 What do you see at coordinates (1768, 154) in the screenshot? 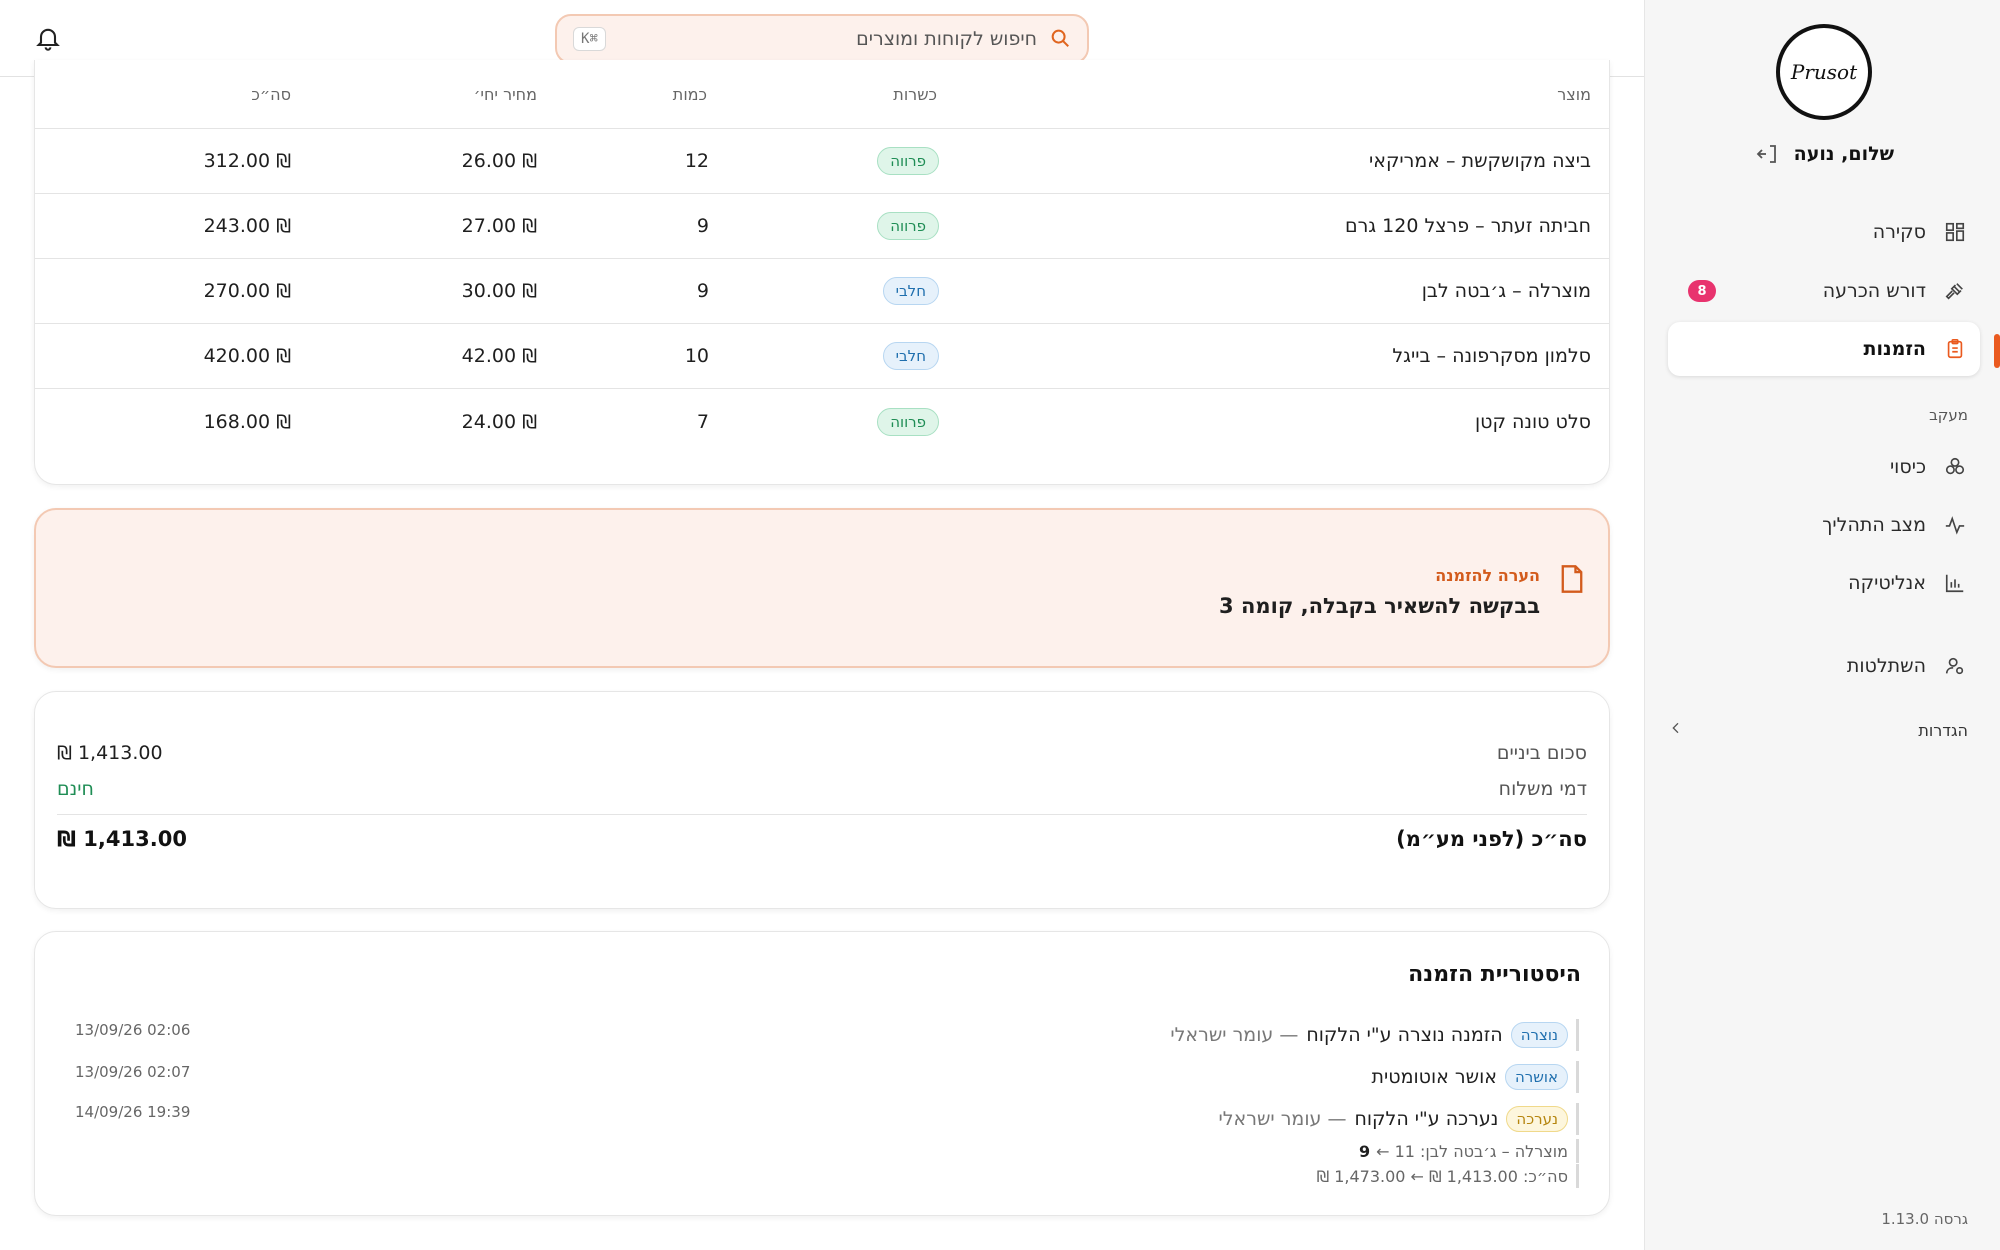
I see `logout-icon` at bounding box center [1768, 154].